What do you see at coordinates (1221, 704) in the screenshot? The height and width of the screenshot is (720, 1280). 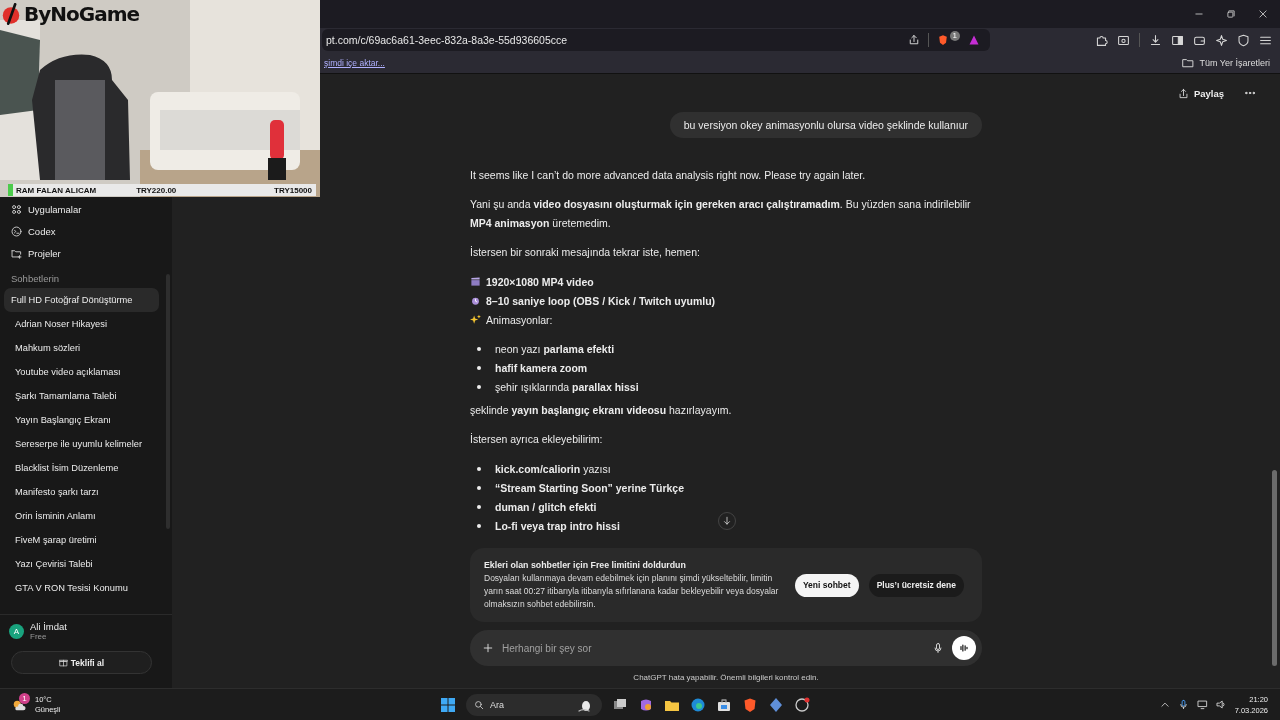 I see `speaker-icon` at bounding box center [1221, 704].